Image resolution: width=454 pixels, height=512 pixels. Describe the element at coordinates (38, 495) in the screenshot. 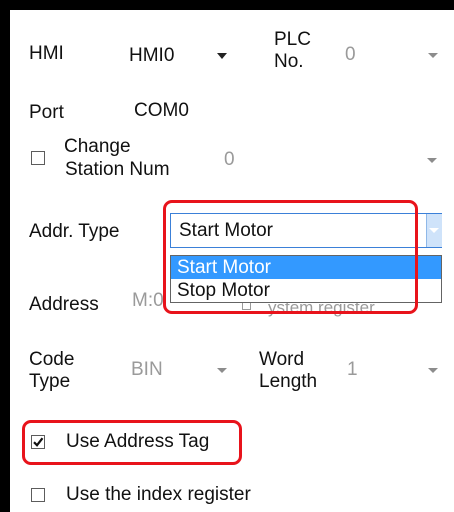

I see `use-index-register-checkbox` at that location.